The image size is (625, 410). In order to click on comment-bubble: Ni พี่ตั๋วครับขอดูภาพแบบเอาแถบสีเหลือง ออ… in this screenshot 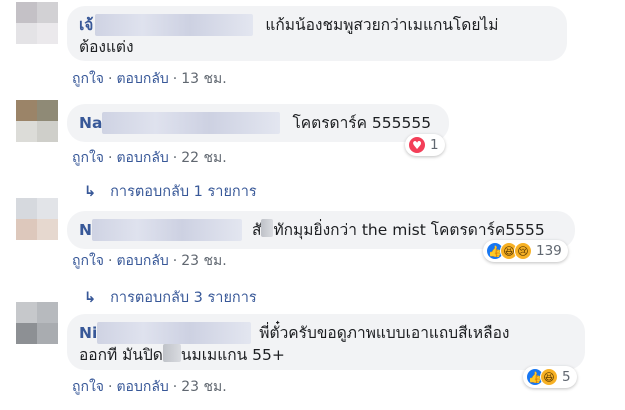, I will do `click(326, 342)`.